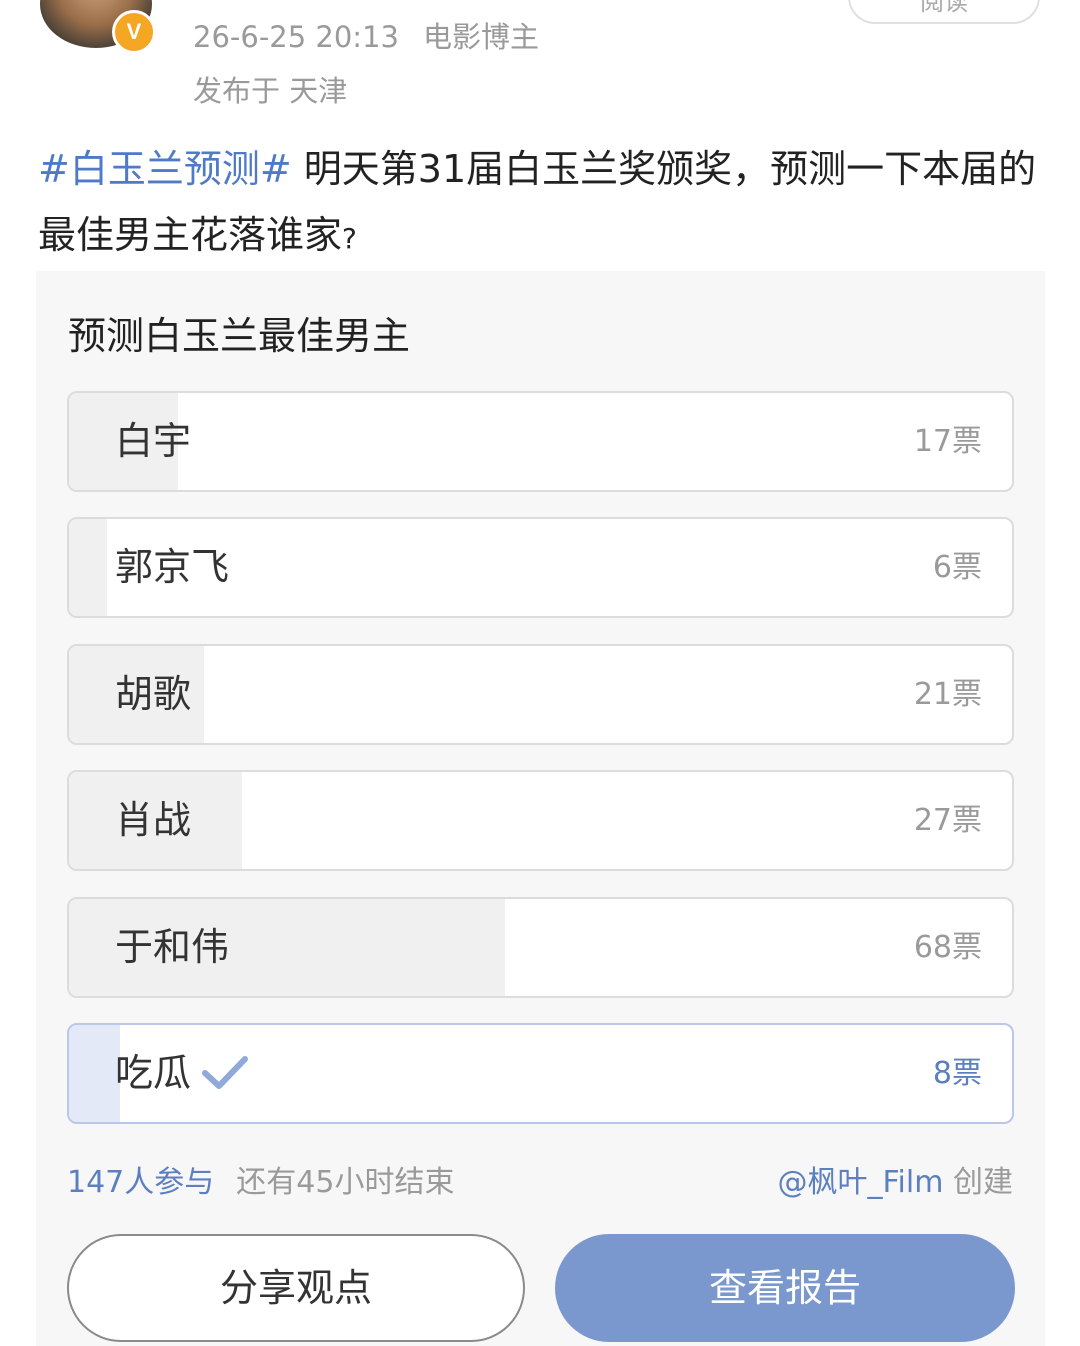  I want to click on poll-creator-suffix: 创建, so click(983, 1182).